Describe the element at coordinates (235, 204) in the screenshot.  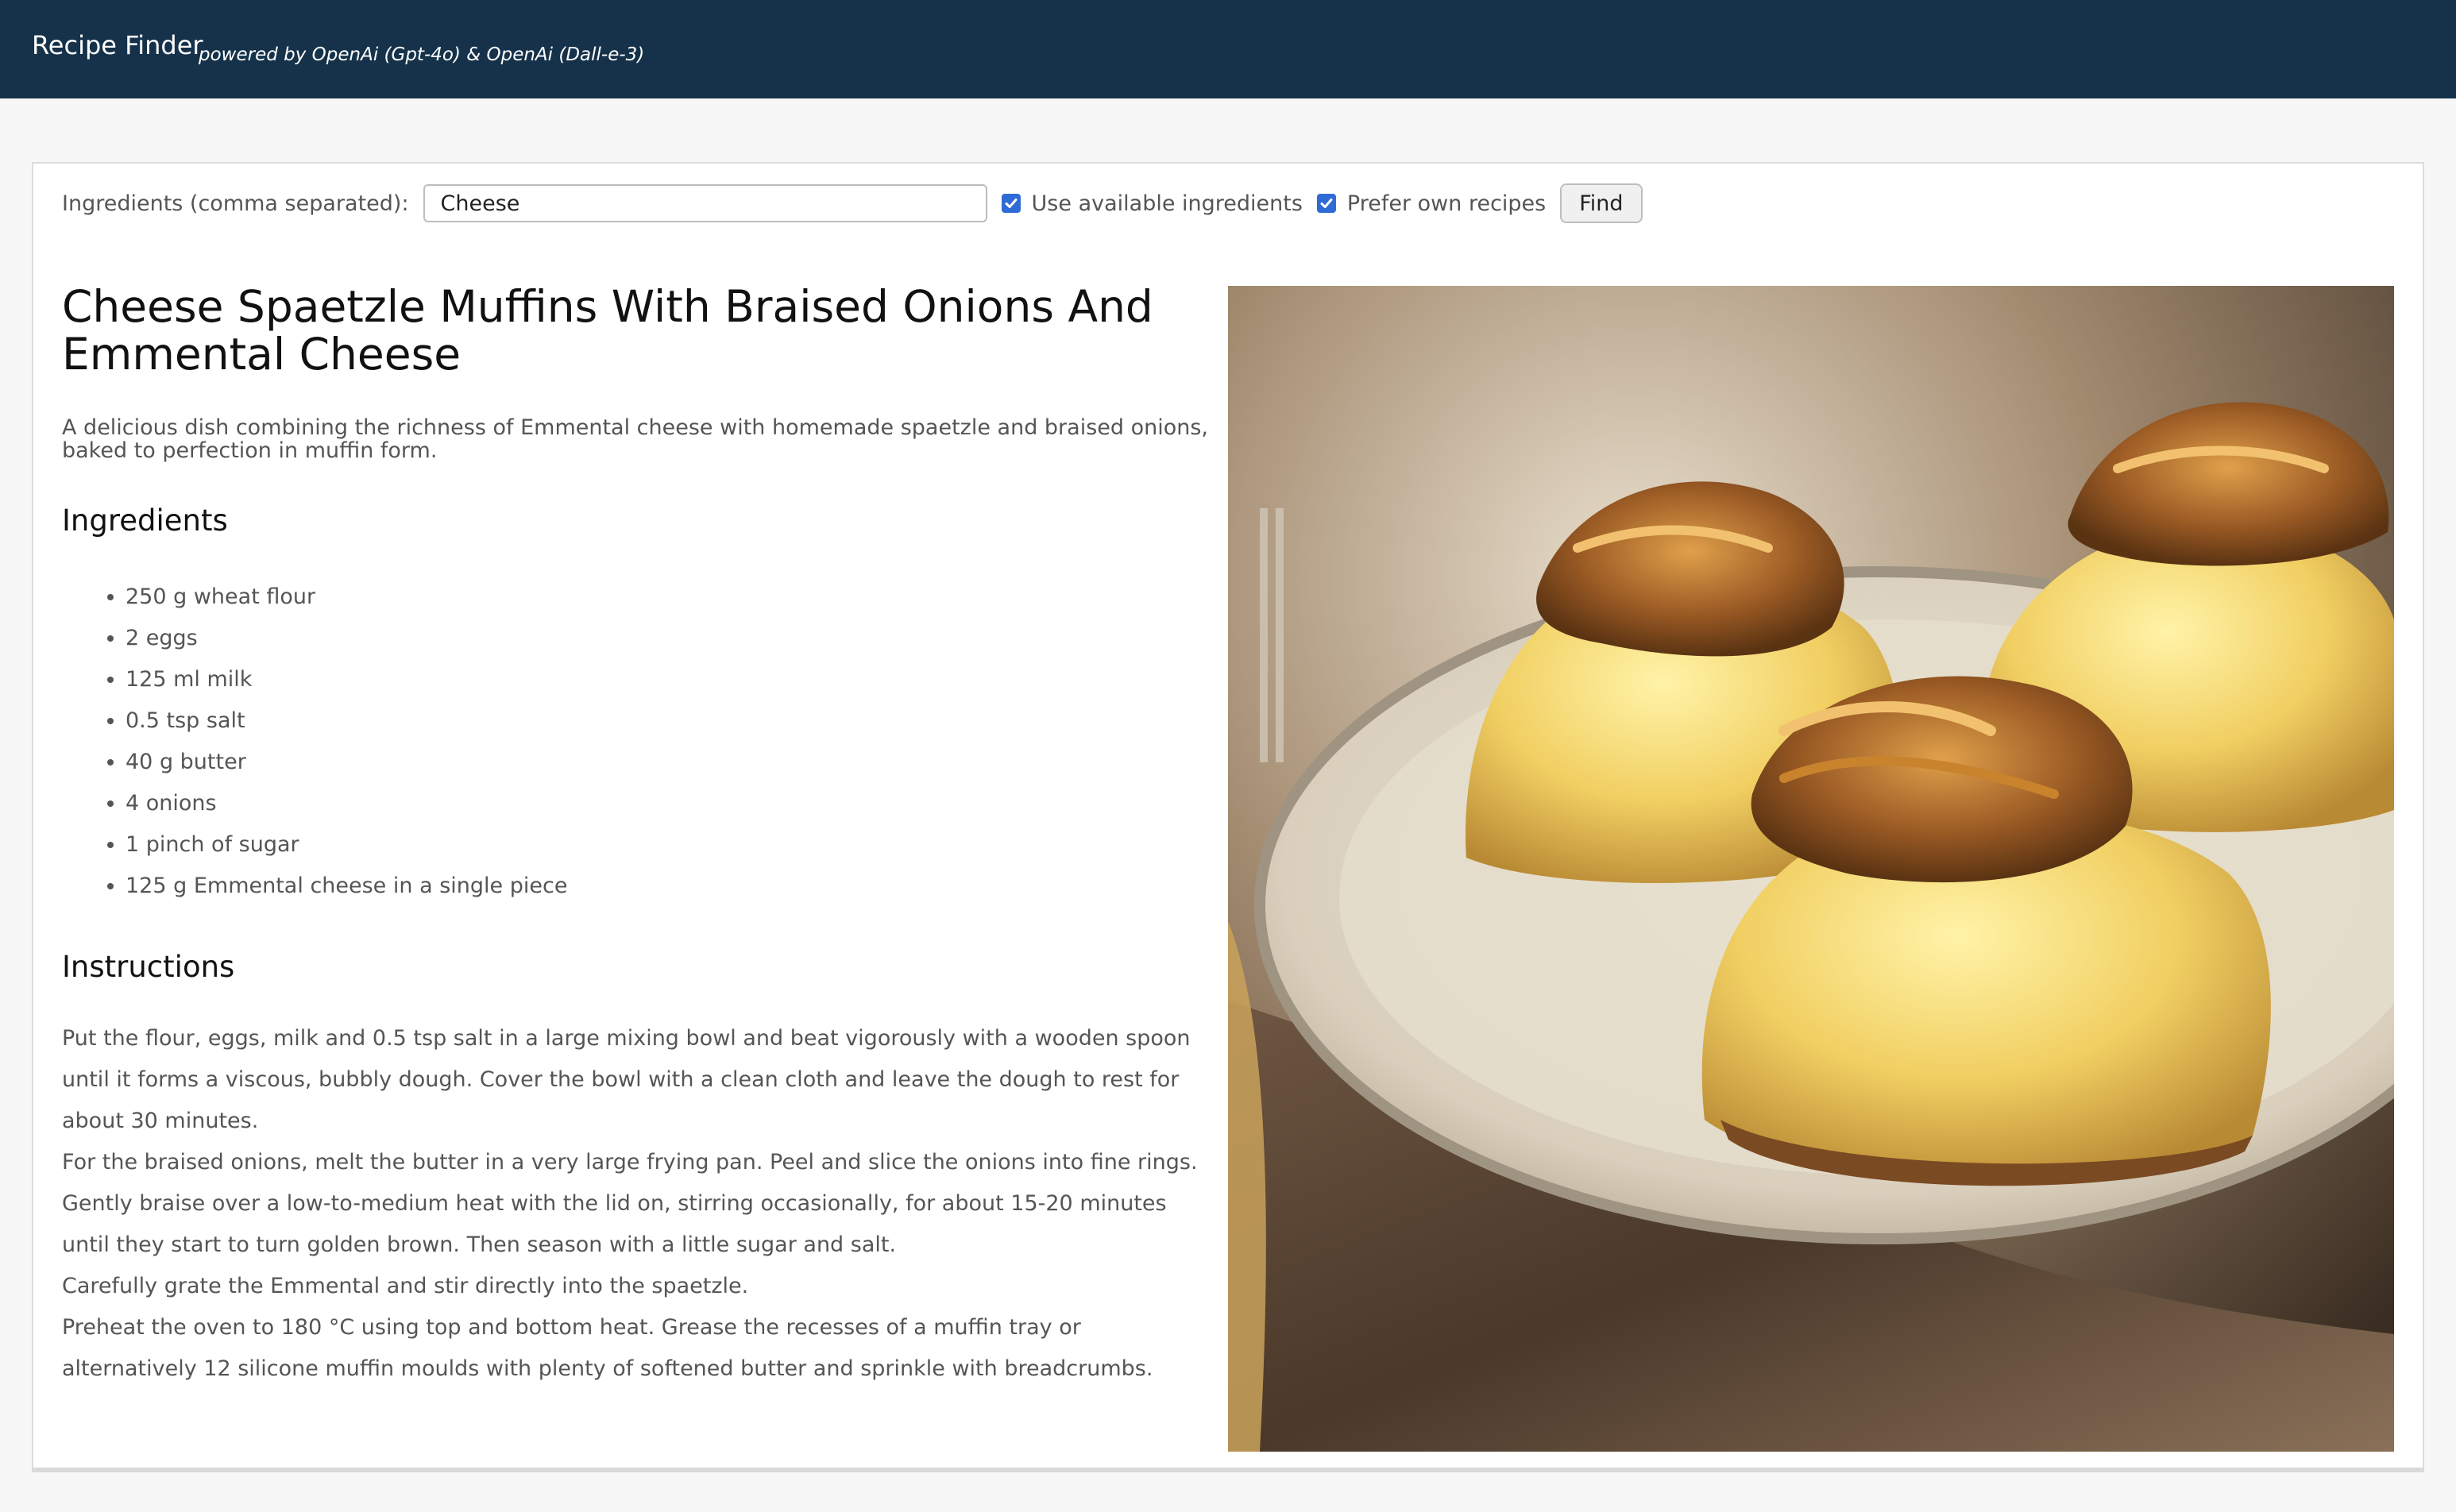
I see `ingredients-label: Ingredients (comma separated):` at that location.